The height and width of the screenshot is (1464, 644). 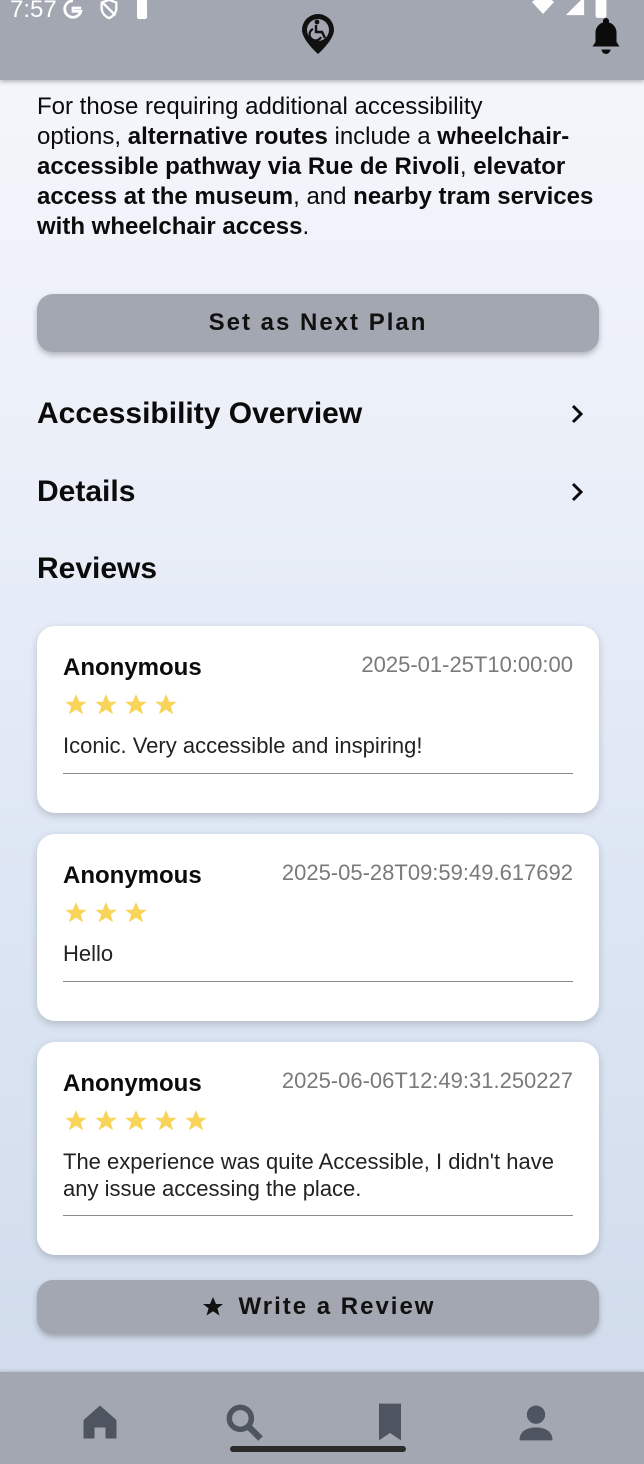 I want to click on write-review-button: Write a Review, so click(x=318, y=1307).